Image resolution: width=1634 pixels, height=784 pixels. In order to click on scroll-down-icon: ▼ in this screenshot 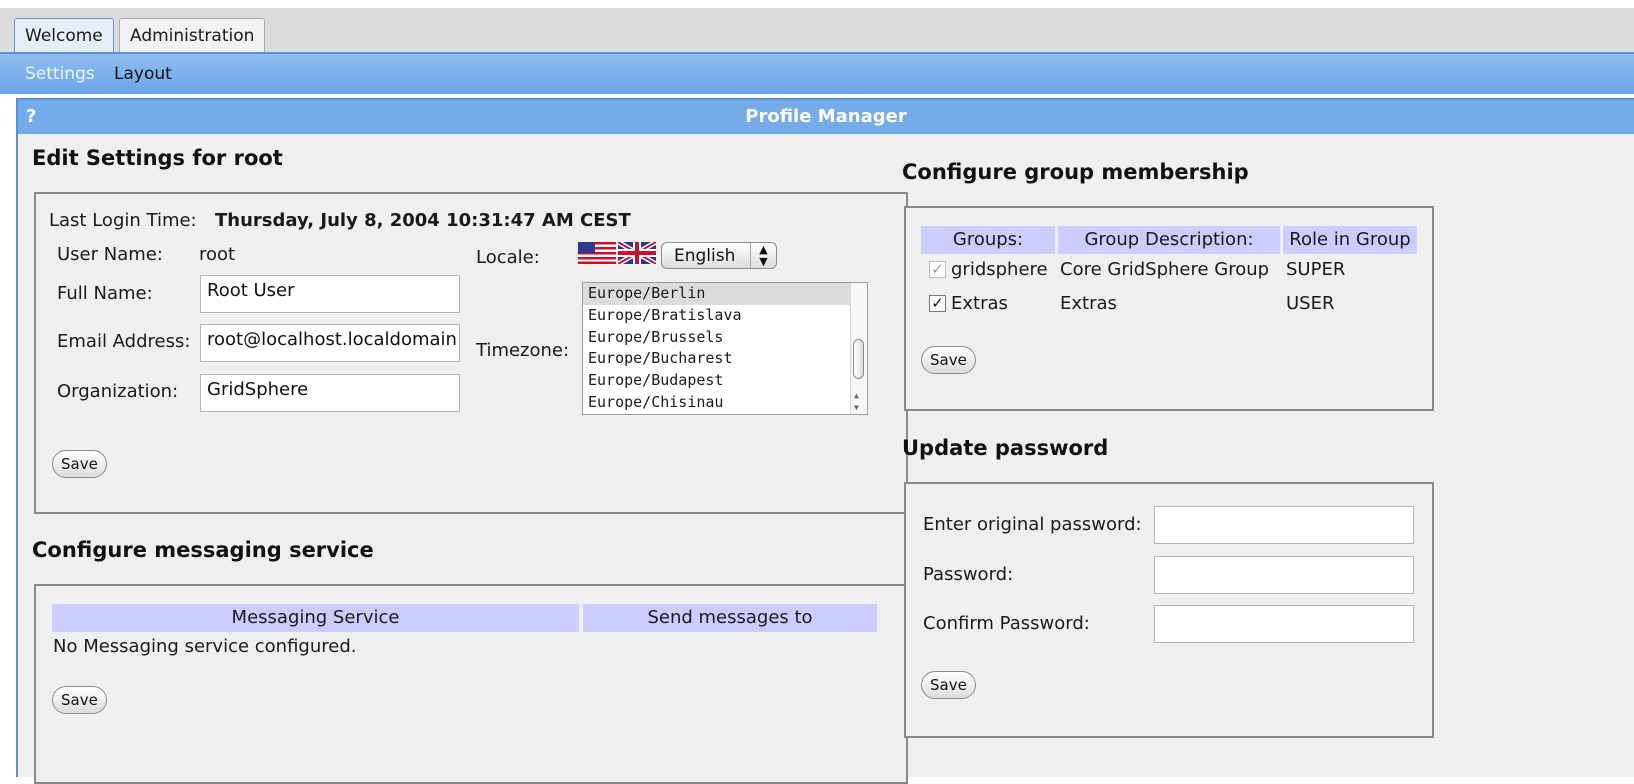, I will do `click(856, 407)`.